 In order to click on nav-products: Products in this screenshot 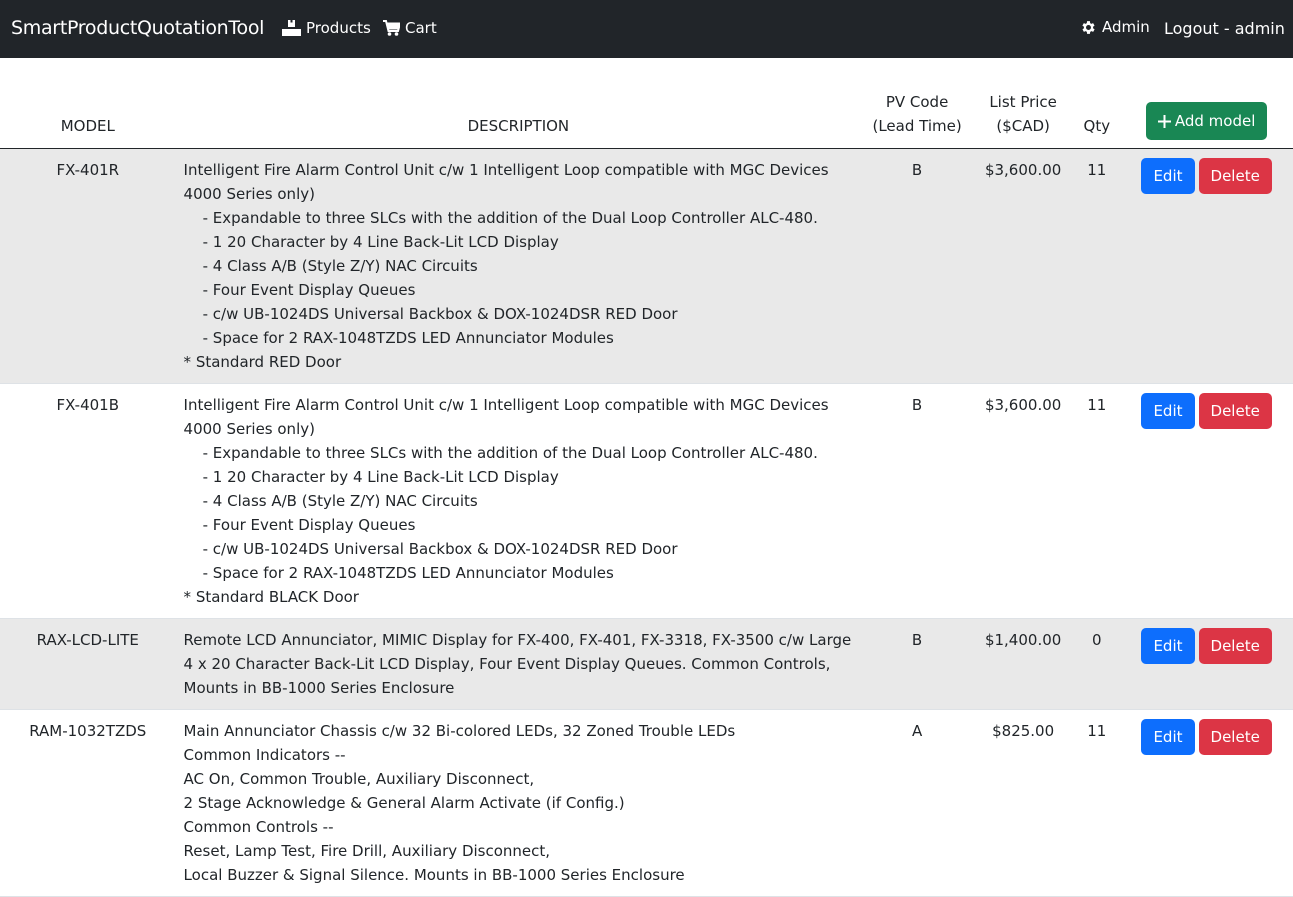, I will do `click(326, 28)`.